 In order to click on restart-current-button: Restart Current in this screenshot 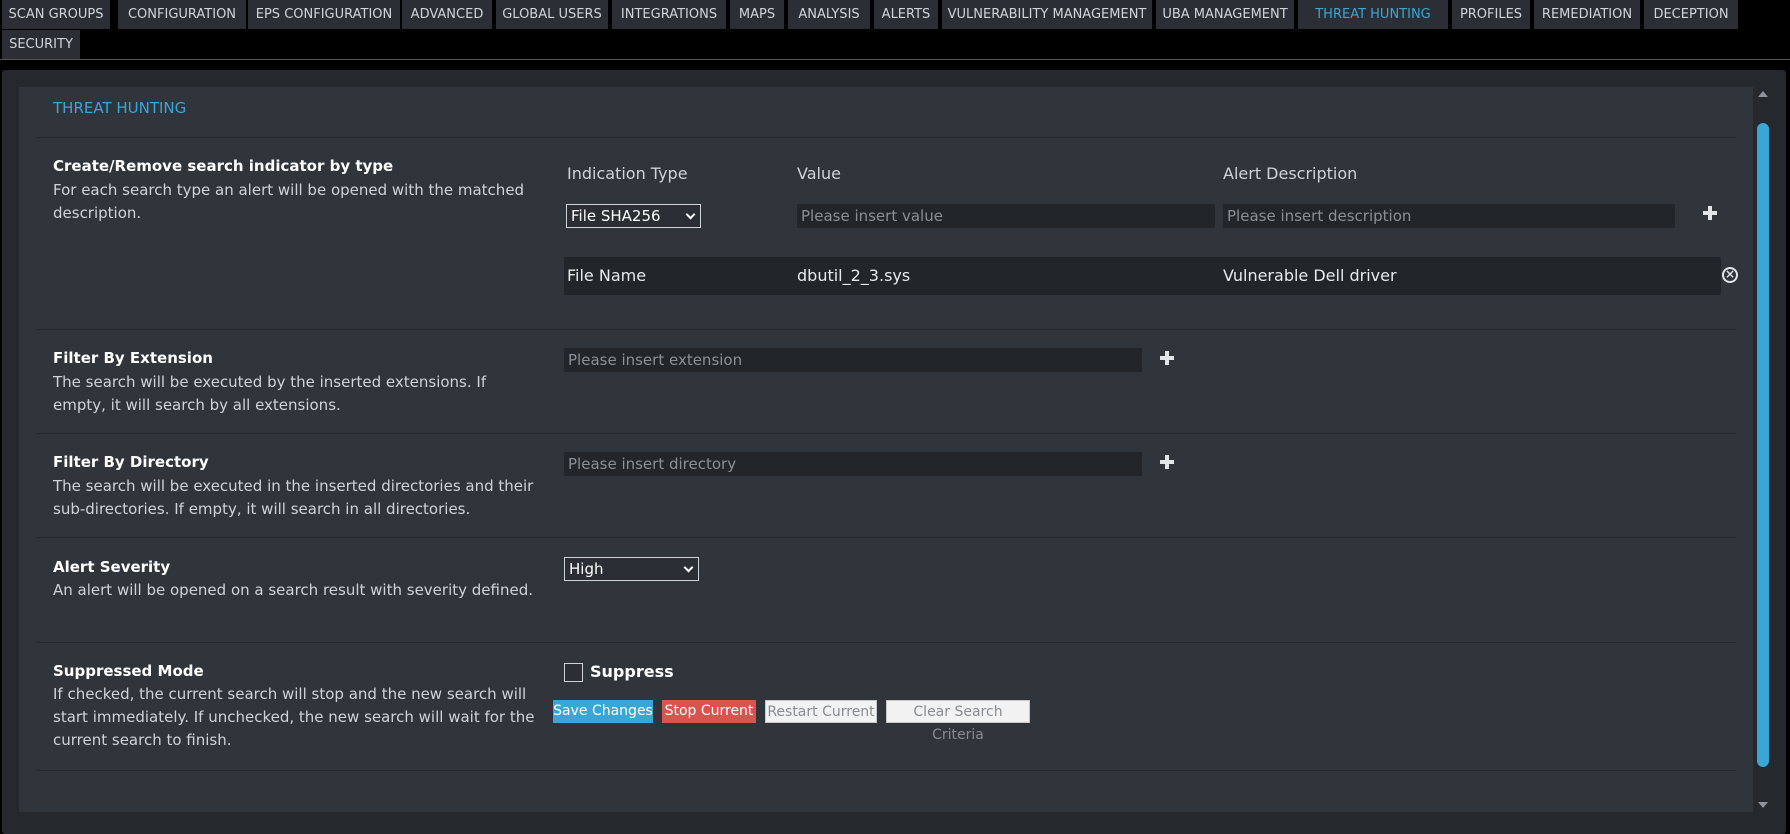, I will do `click(821, 711)`.